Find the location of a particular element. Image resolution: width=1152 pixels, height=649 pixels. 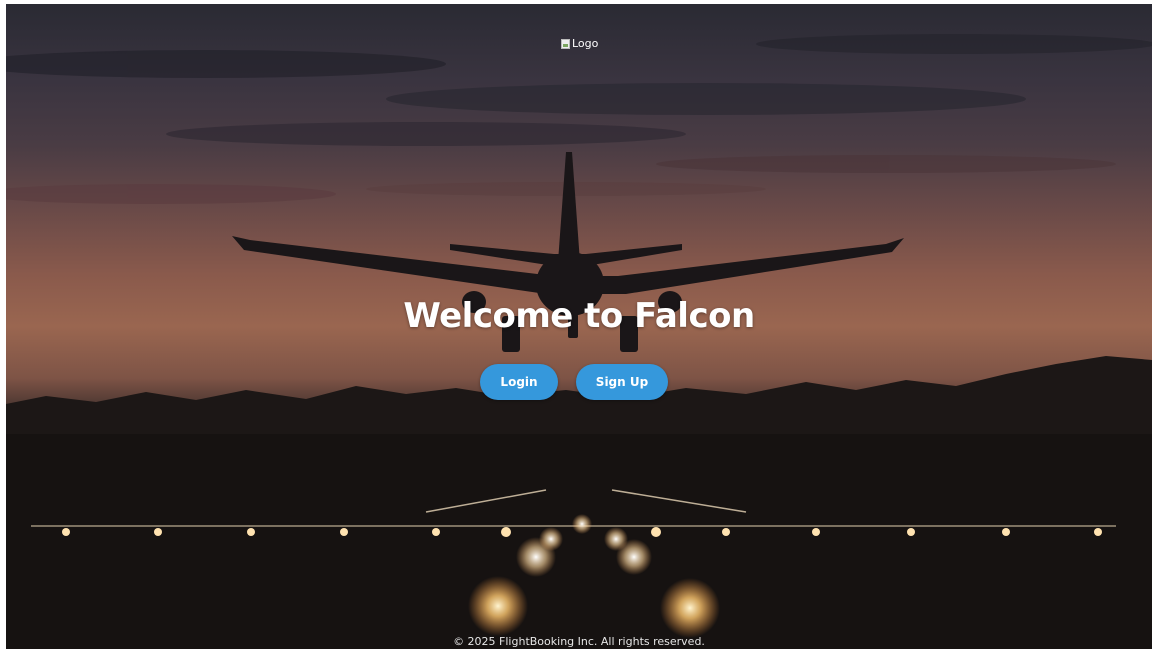

signup-button: Sign Up is located at coordinates (622, 382).